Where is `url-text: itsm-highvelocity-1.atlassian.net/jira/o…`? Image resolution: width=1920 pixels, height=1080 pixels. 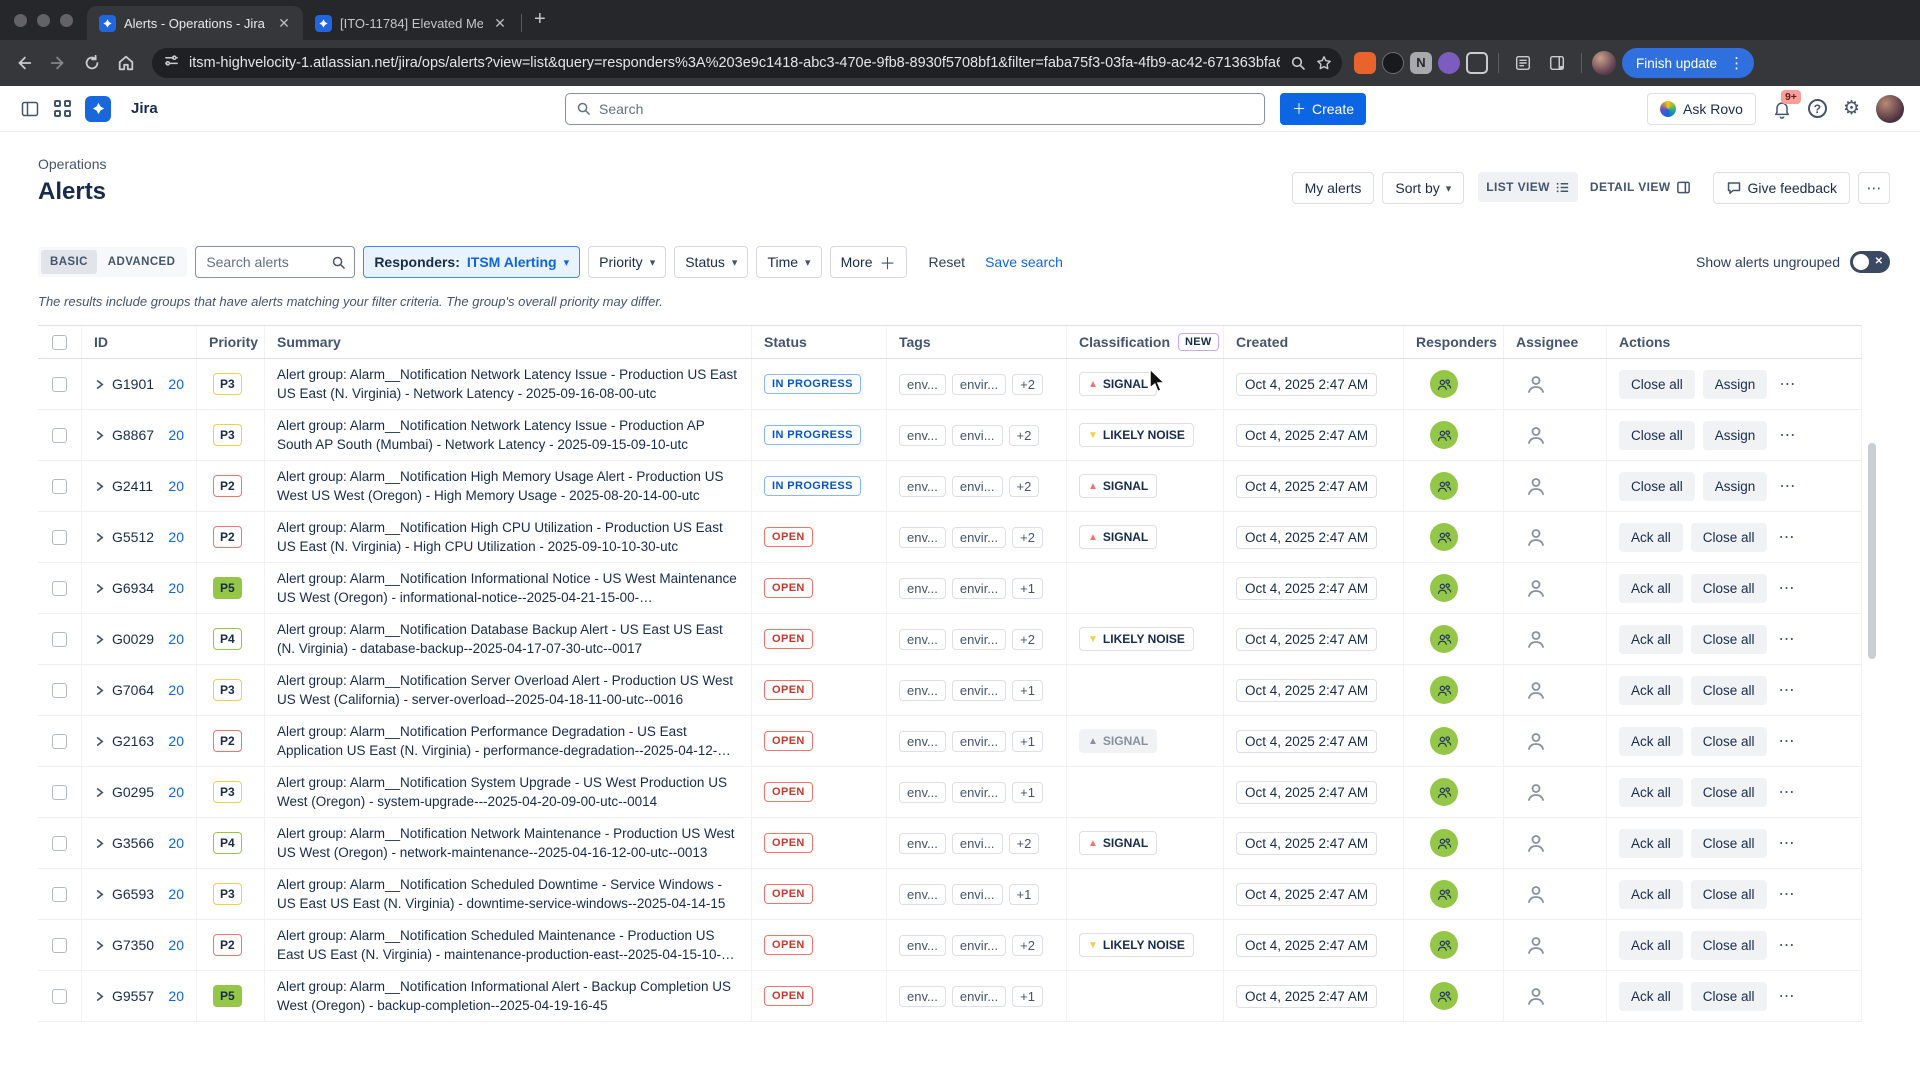
url-text: itsm-highvelocity-1.atlassian.net/jira/o… is located at coordinates (734, 63).